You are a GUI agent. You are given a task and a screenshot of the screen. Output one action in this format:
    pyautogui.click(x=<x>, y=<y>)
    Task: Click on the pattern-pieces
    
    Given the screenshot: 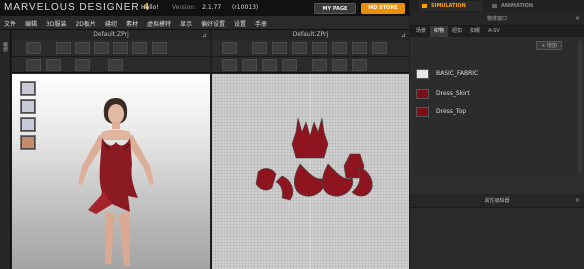 What is the action you would take?
    pyautogui.click(x=314, y=171)
    